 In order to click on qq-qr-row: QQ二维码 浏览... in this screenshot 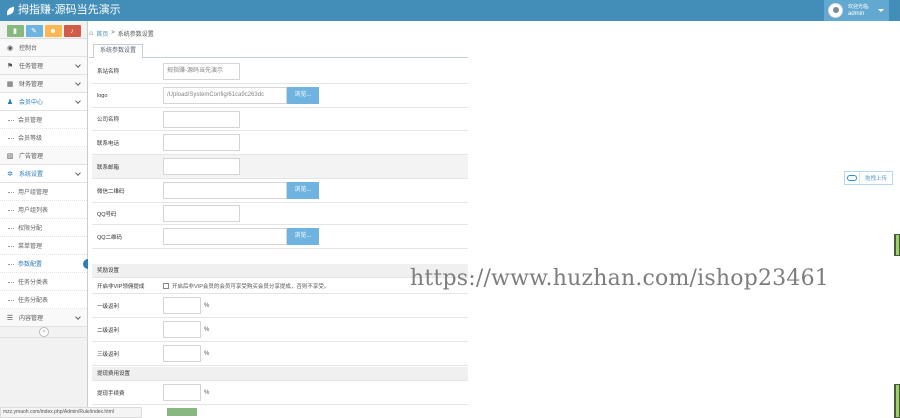, I will do `click(280, 237)`.